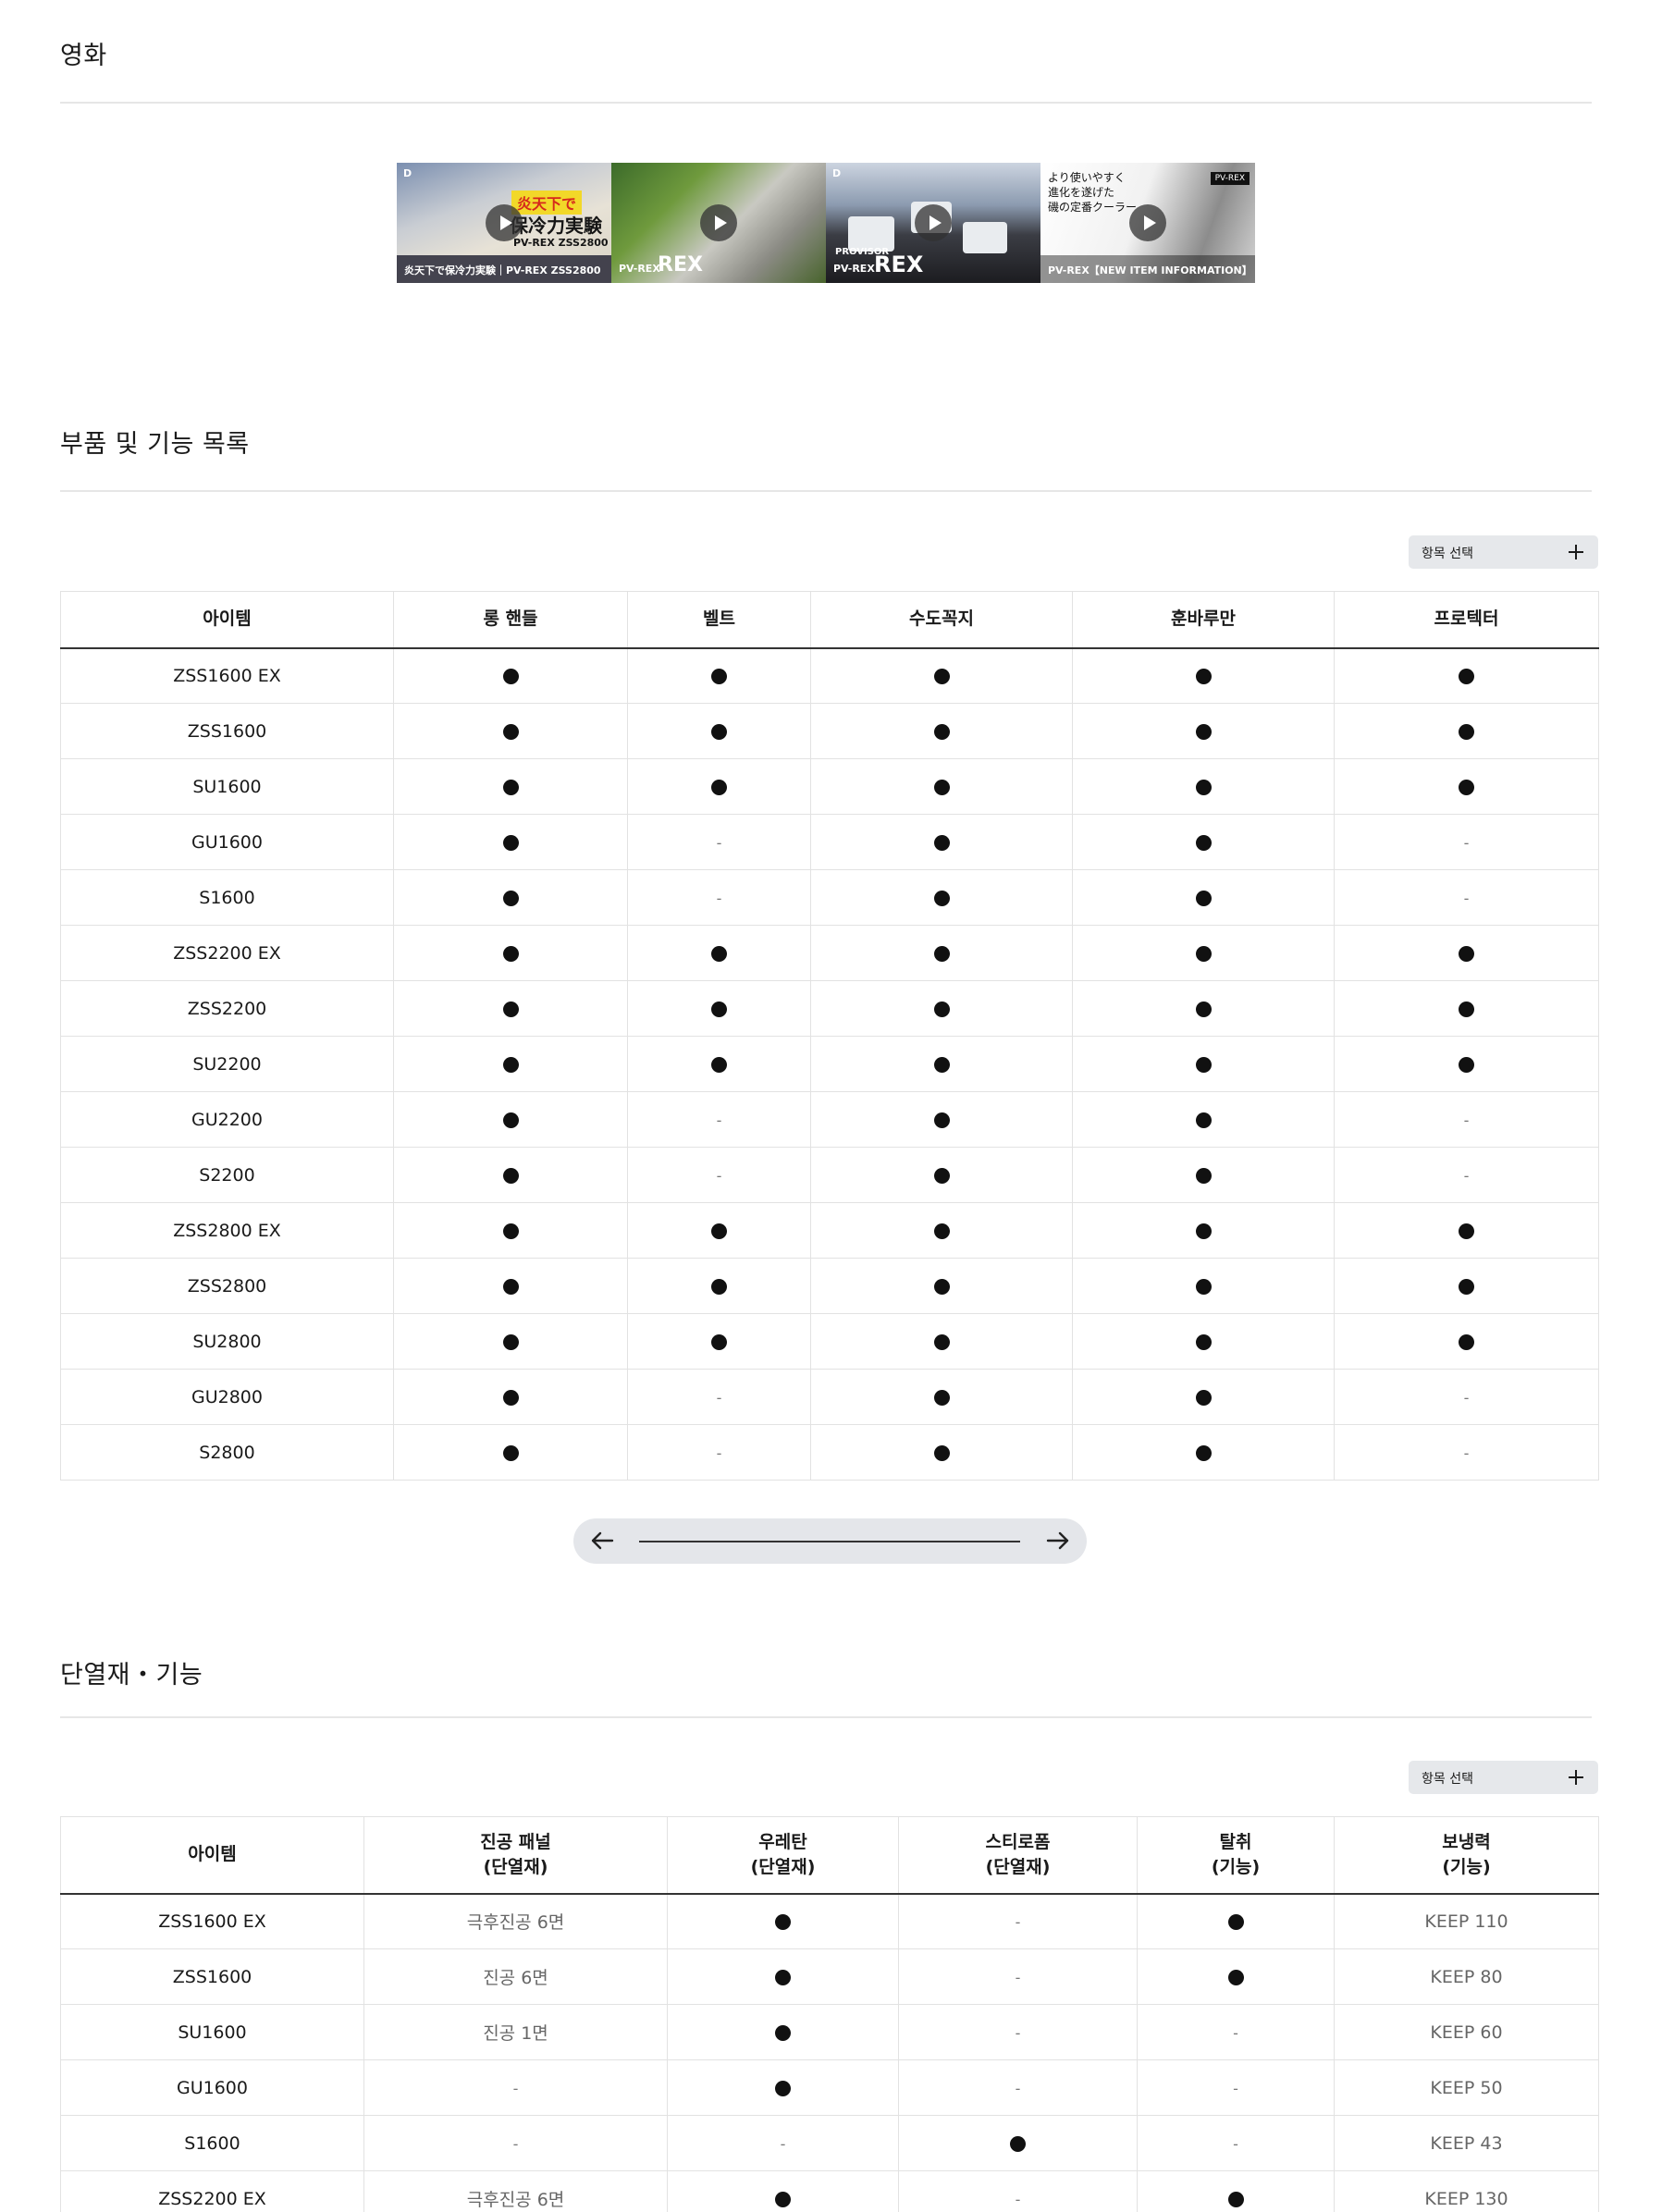 The height and width of the screenshot is (2212, 1662). I want to click on value-cell: KEEP 50, so click(1466, 2088).